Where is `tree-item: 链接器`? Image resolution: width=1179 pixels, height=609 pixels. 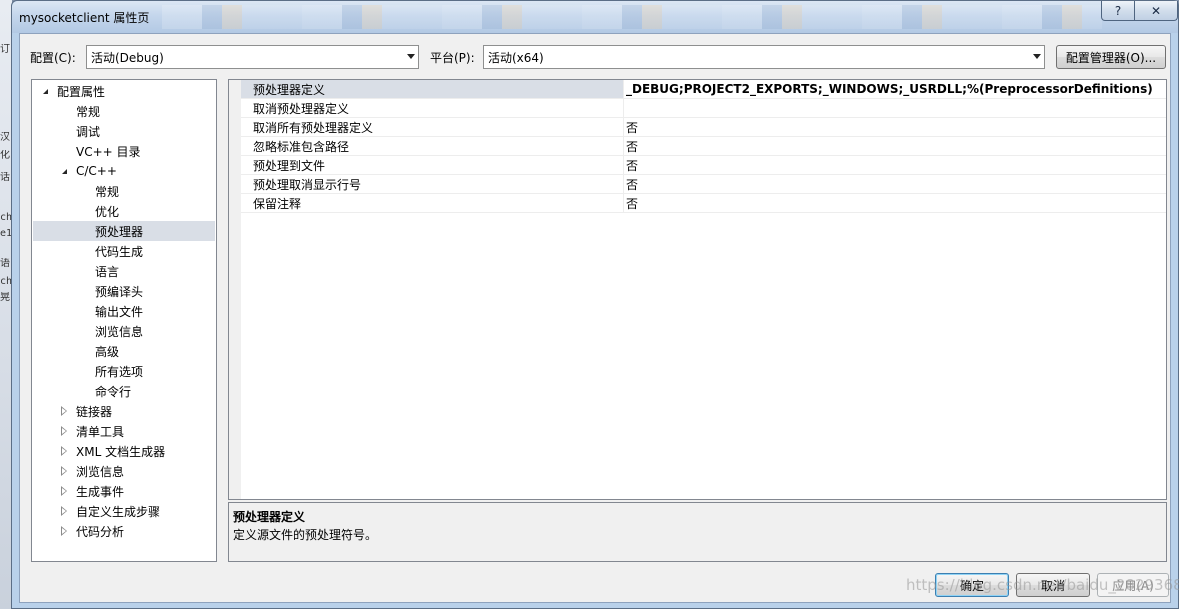 tree-item: 链接器 is located at coordinates (124, 411).